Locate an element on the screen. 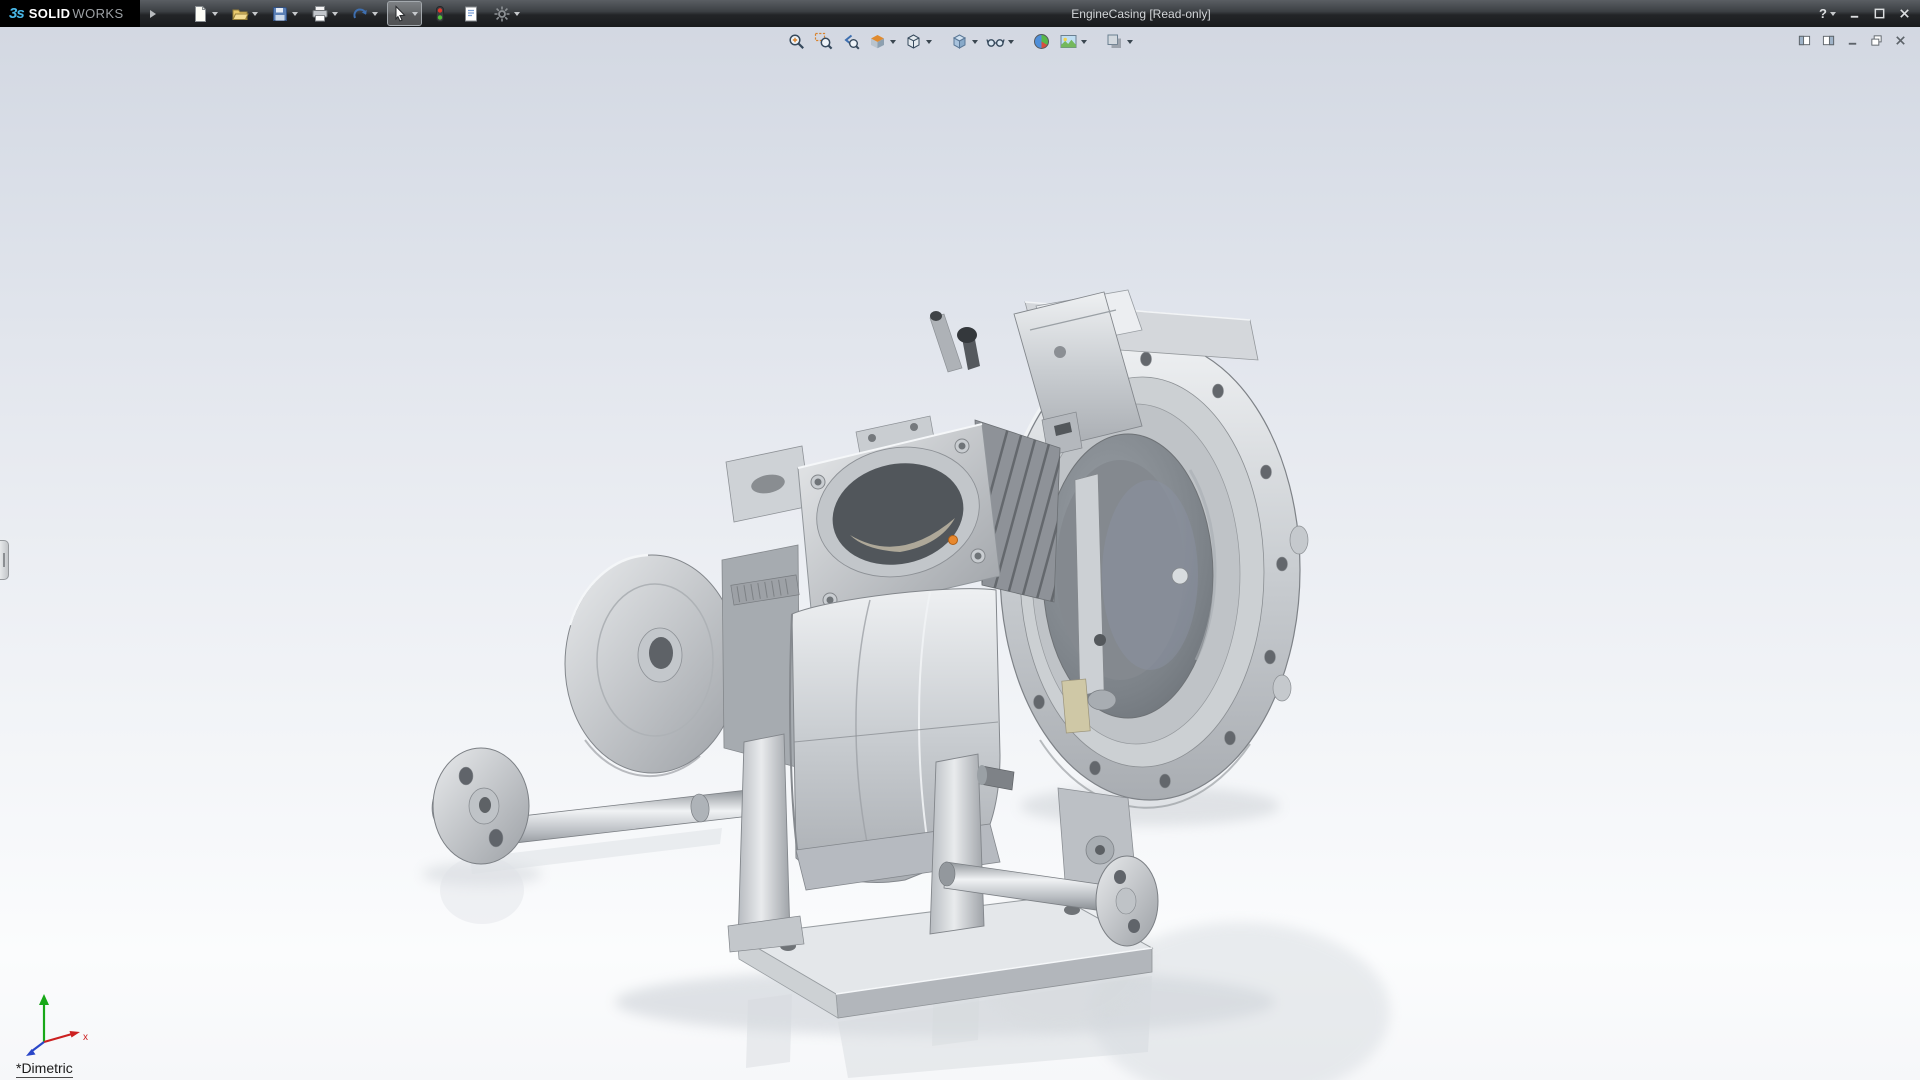 The image size is (1920, 1080). maximize-icon is located at coordinates (1879, 13).